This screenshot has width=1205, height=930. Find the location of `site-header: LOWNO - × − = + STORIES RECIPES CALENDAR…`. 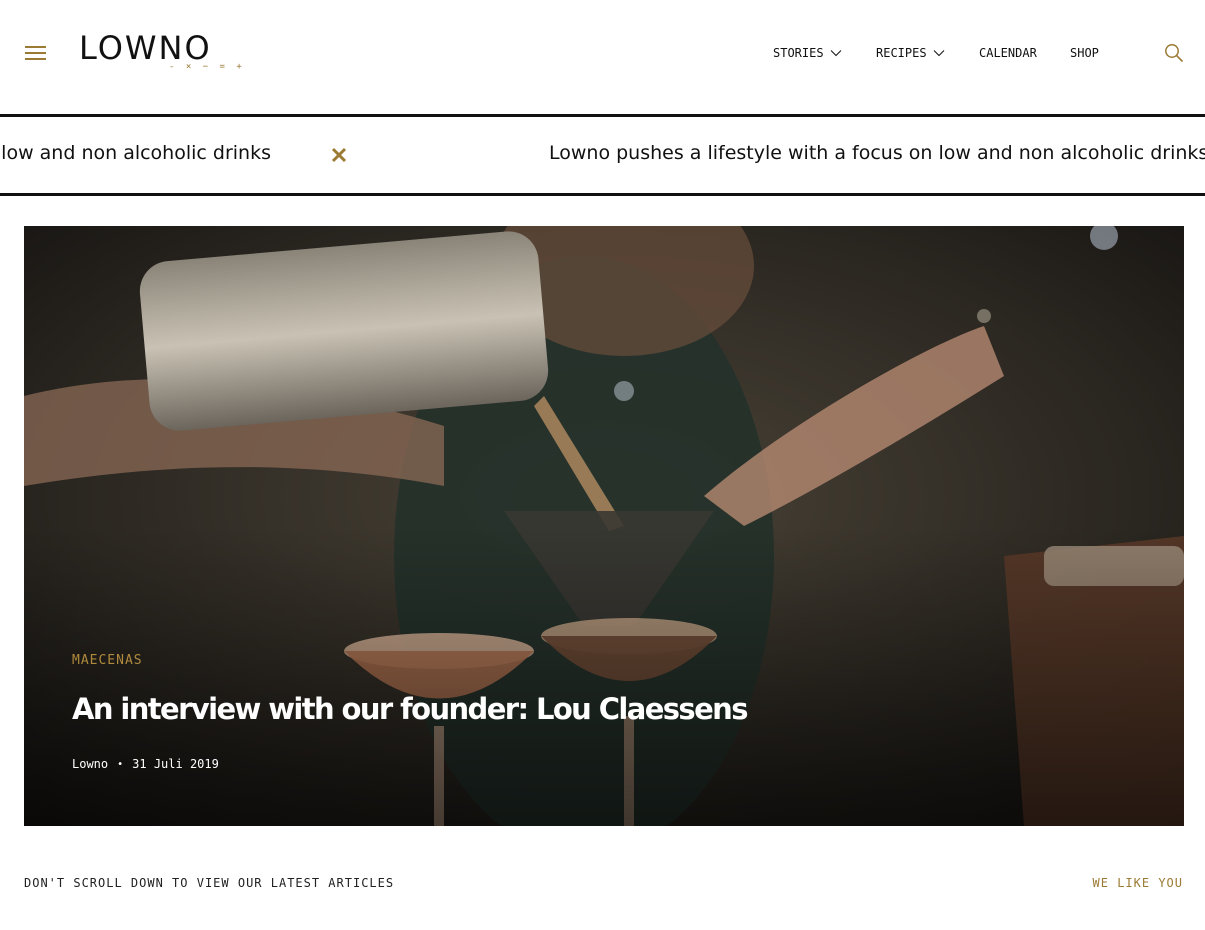

site-header: LOWNO - × − = + STORIES RECIPES CALENDAR… is located at coordinates (602, 57).